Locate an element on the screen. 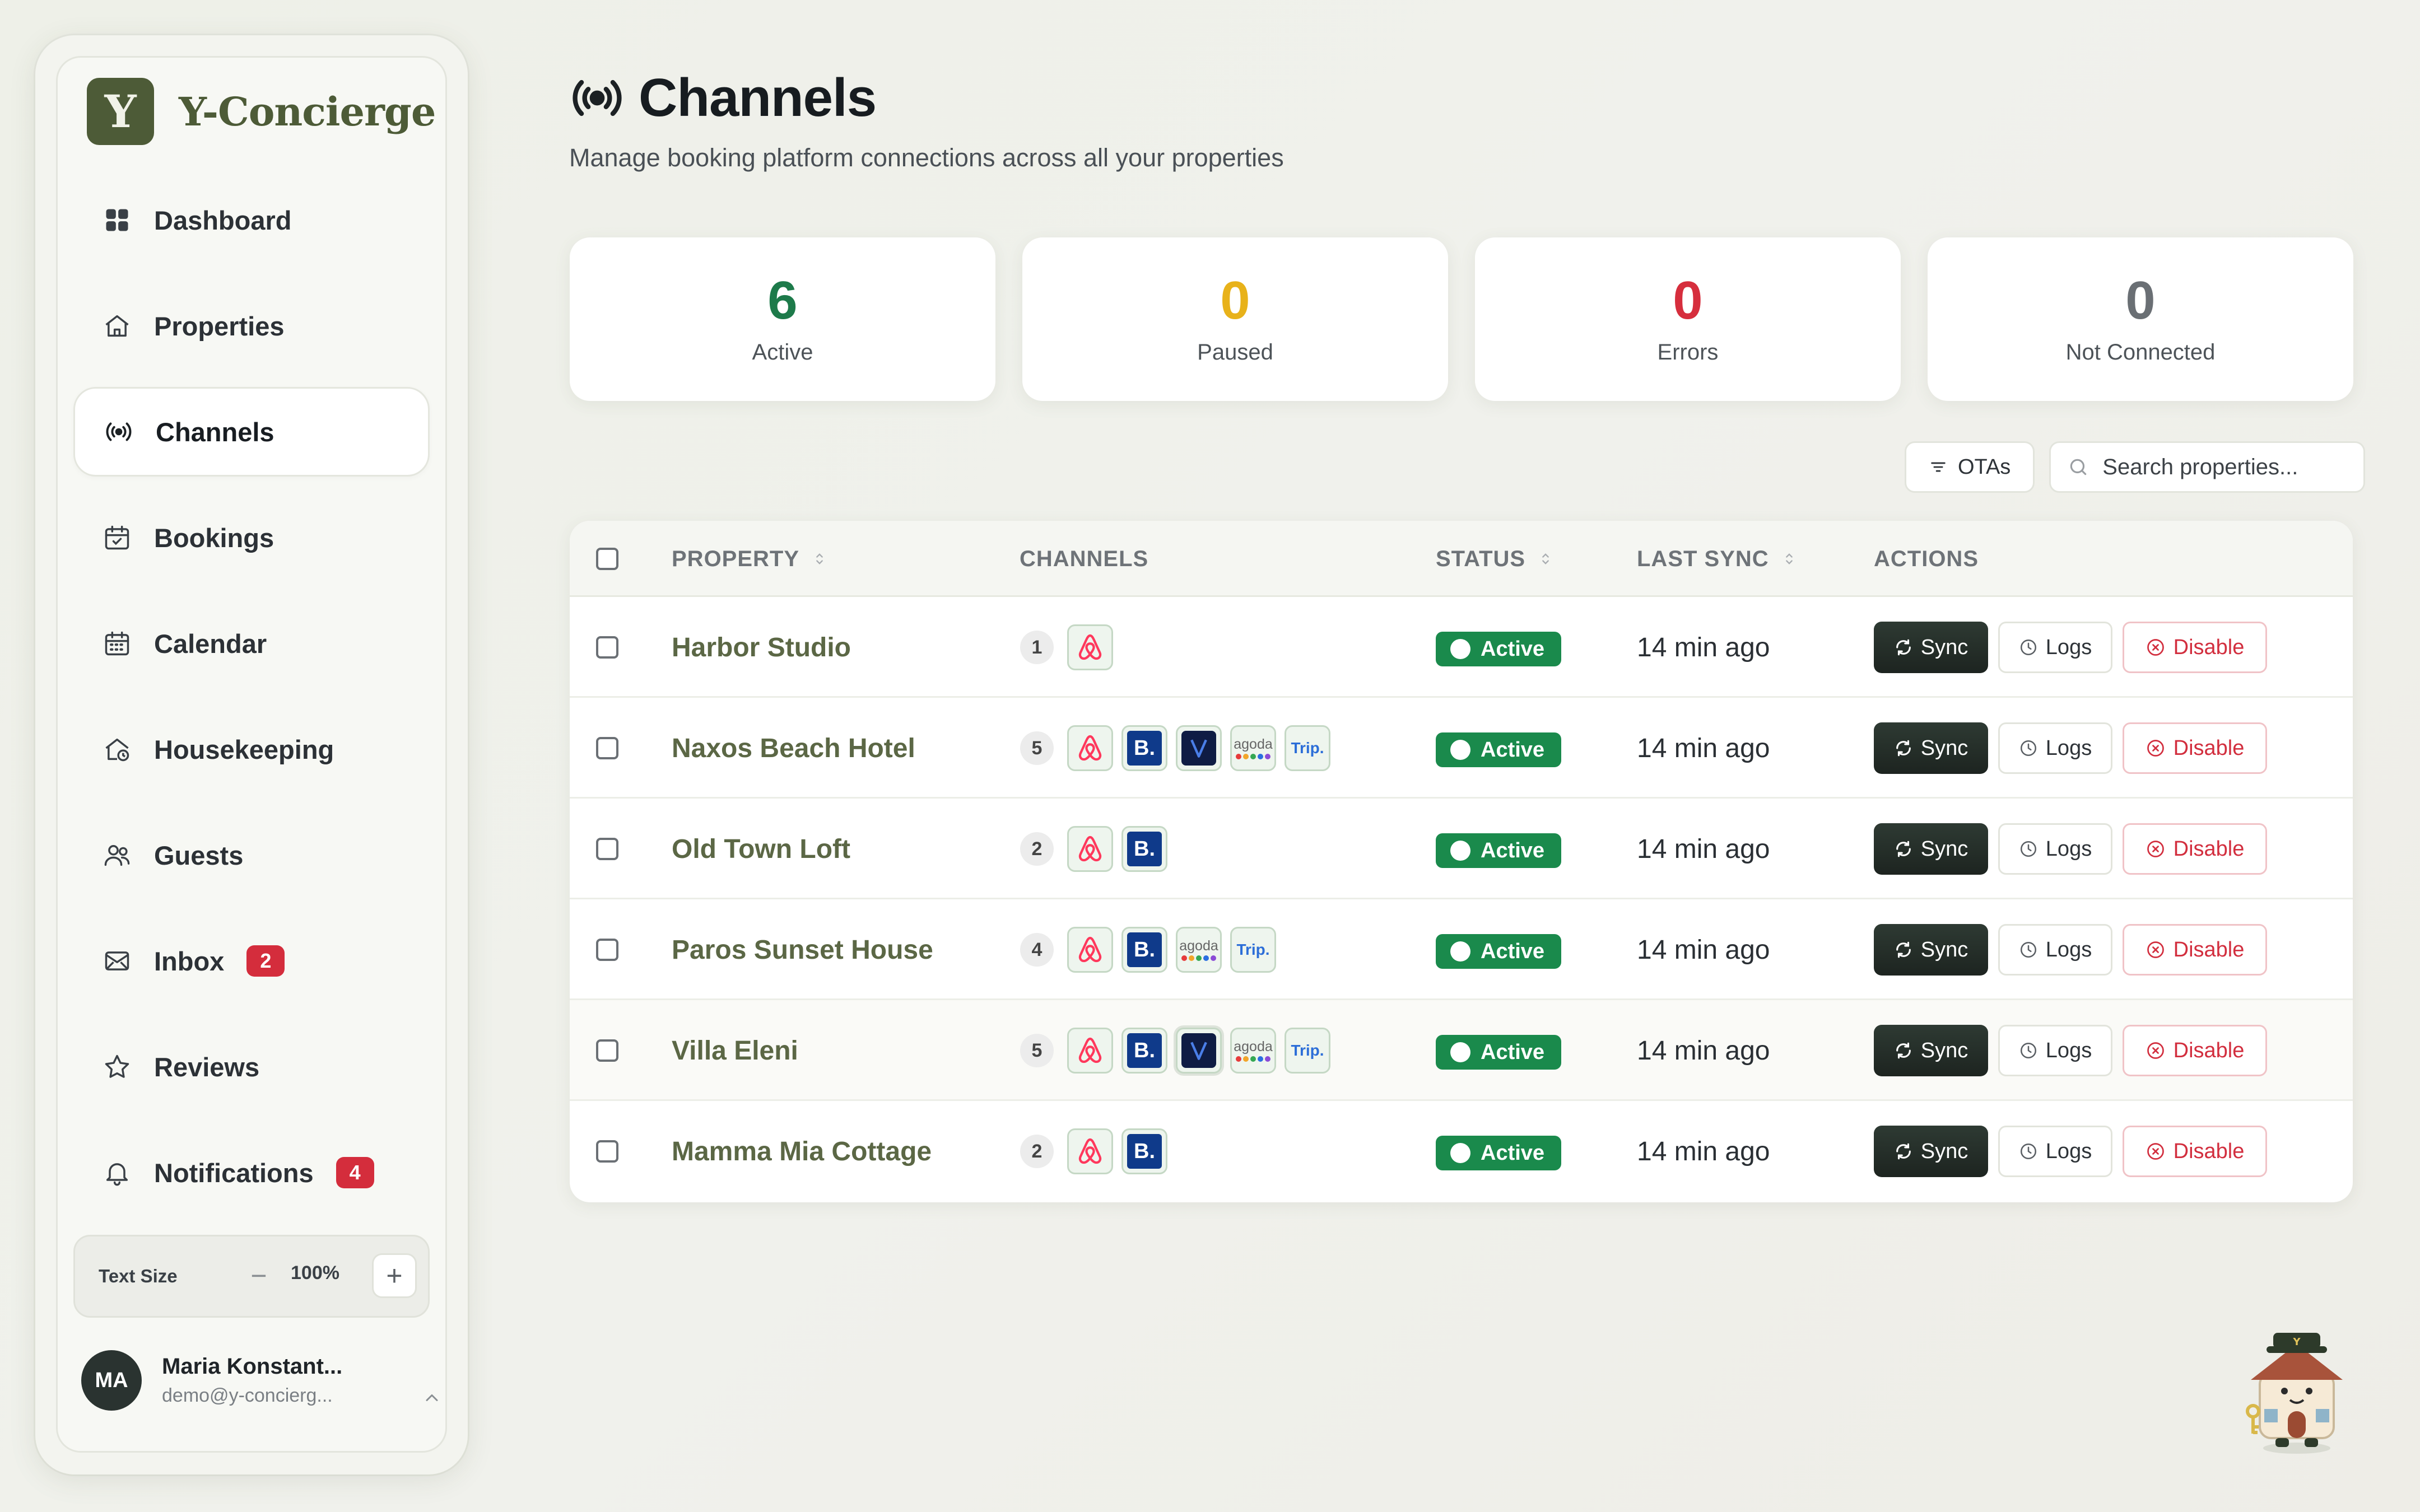  sidebar-item-bookings: Bookings is located at coordinates (252, 538).